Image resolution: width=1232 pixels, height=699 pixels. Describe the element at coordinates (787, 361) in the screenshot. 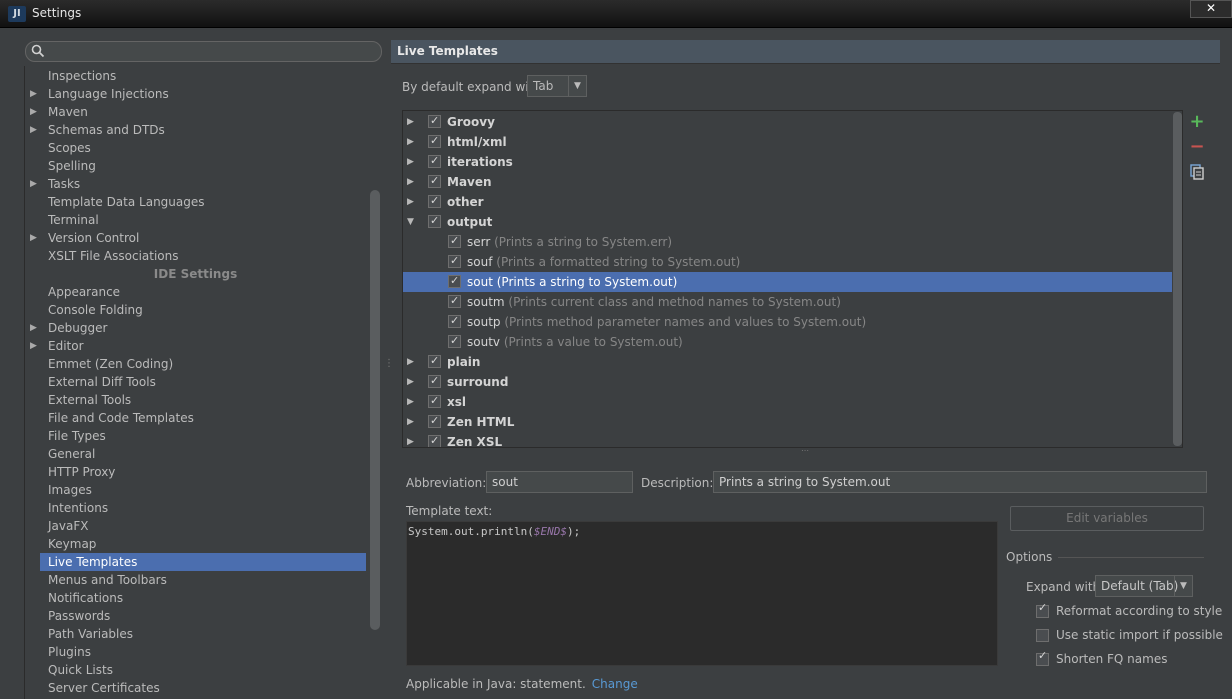

I see `template-group-row: ▶ plain` at that location.